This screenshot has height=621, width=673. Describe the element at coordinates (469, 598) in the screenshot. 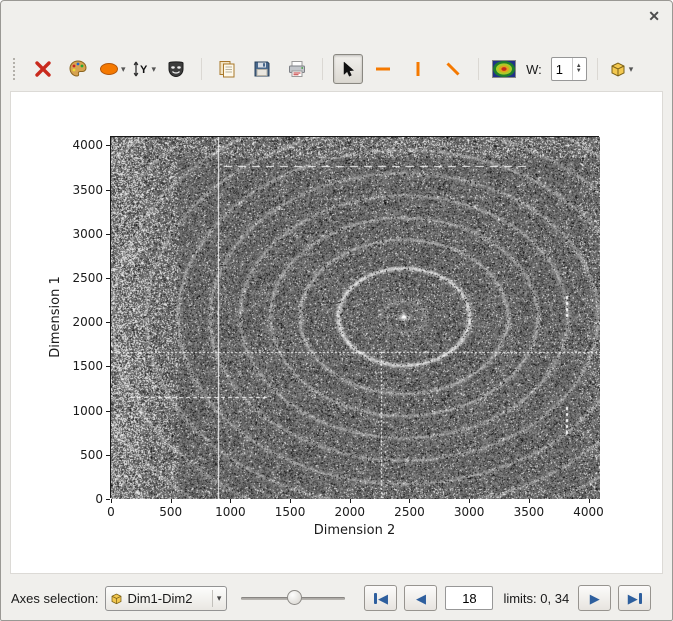

I see `frame-number-input` at that location.